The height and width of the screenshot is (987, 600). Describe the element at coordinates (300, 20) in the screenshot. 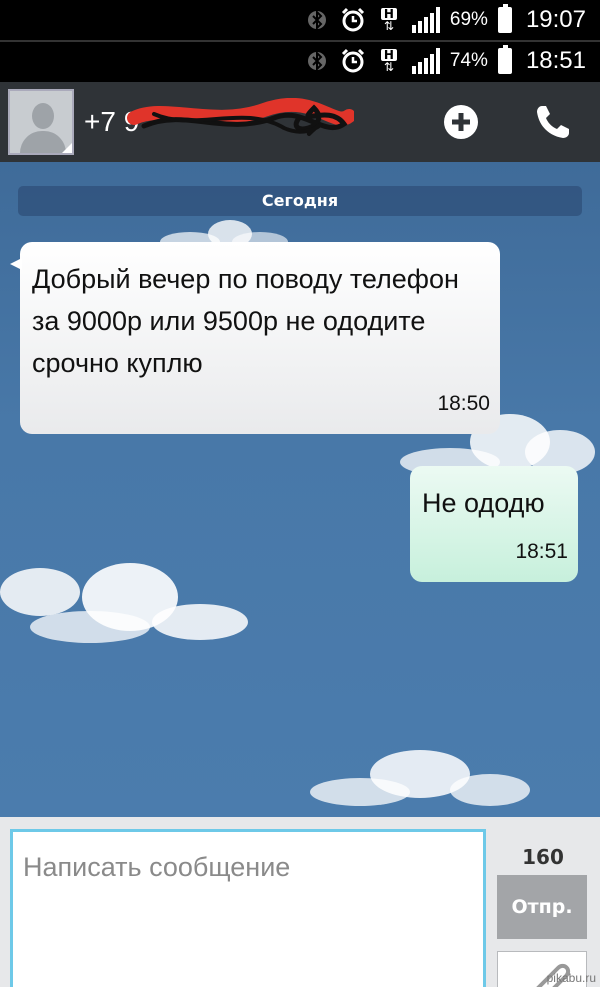

I see `status-bar: H ⇅ 69% 19:07` at that location.